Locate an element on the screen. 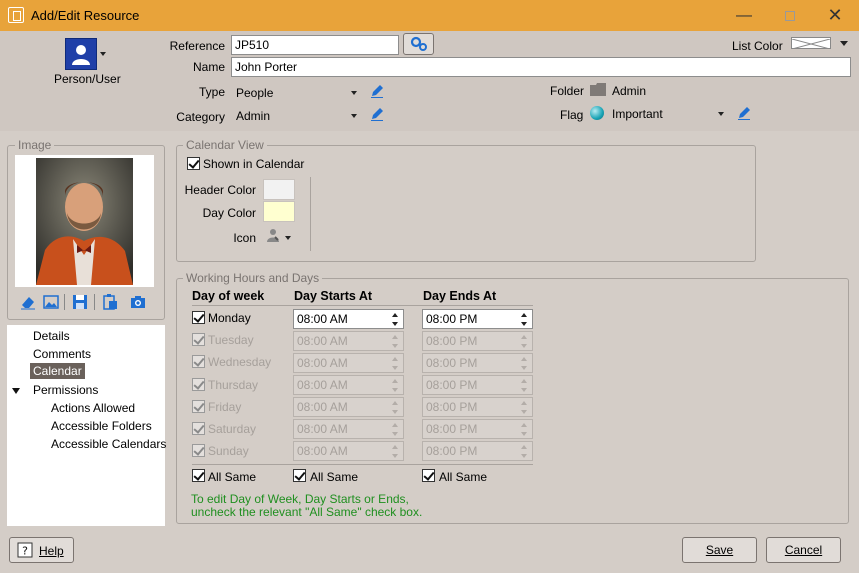 The image size is (859, 573). day-checkbox-monday is located at coordinates (198, 317).